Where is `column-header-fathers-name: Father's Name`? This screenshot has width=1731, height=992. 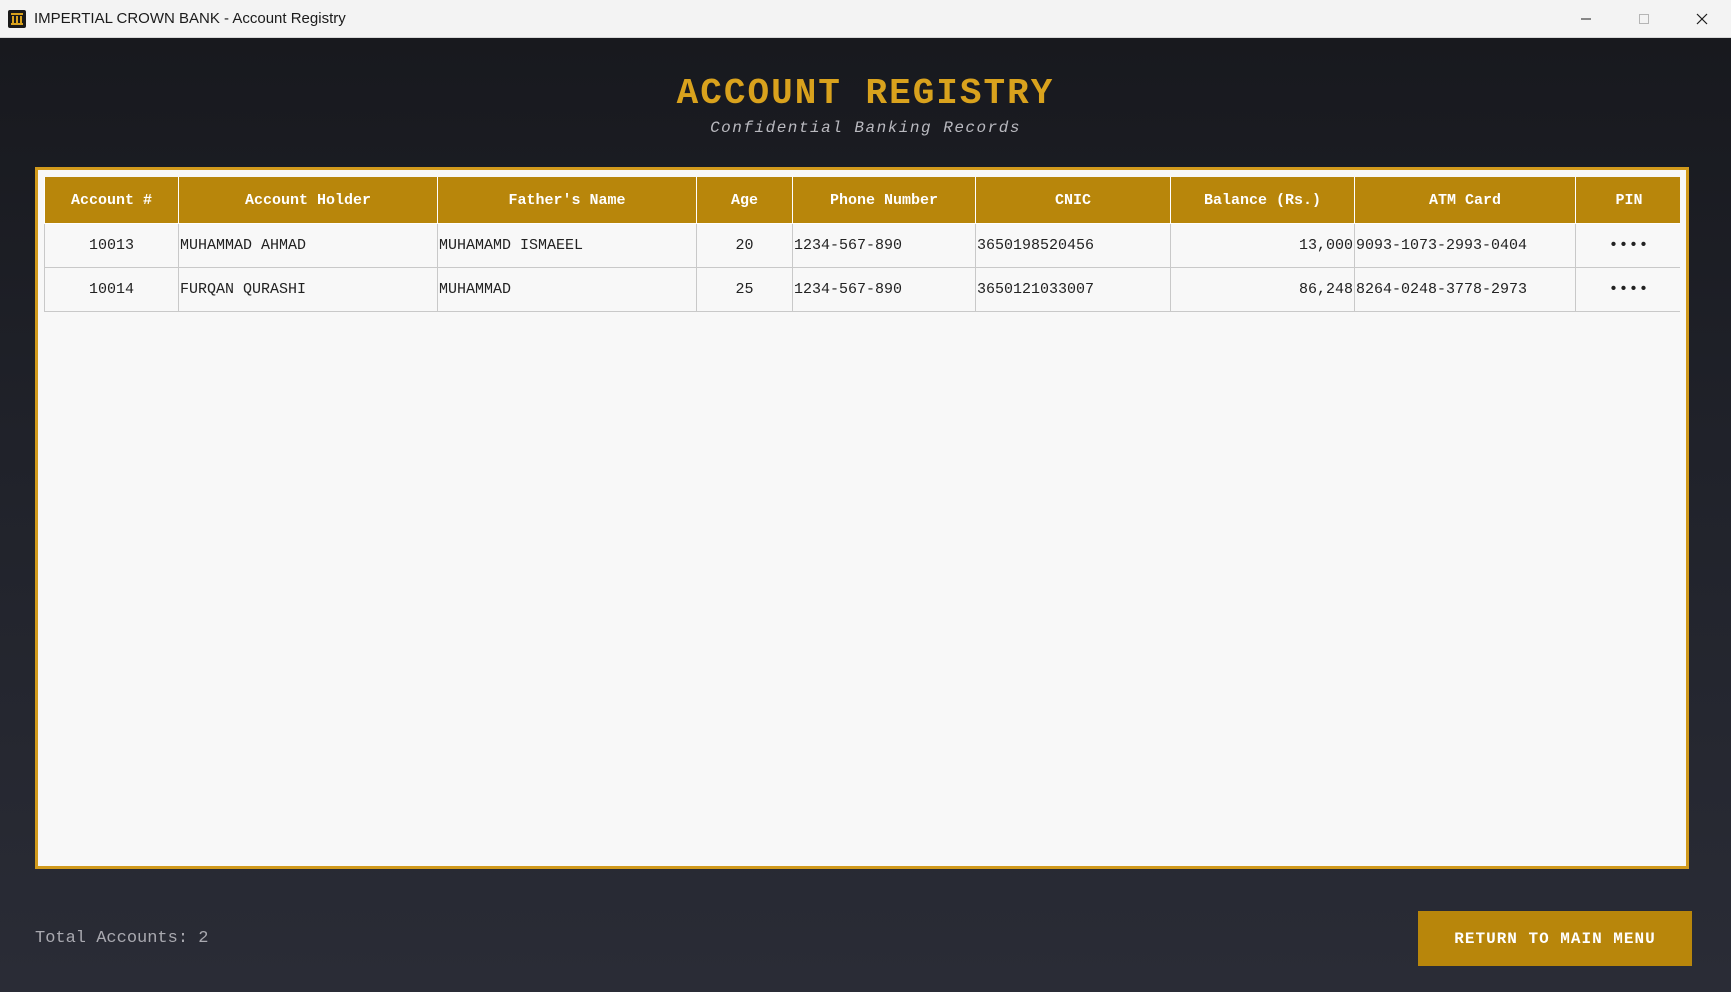
column-header-fathers-name: Father's Name is located at coordinates (567, 200).